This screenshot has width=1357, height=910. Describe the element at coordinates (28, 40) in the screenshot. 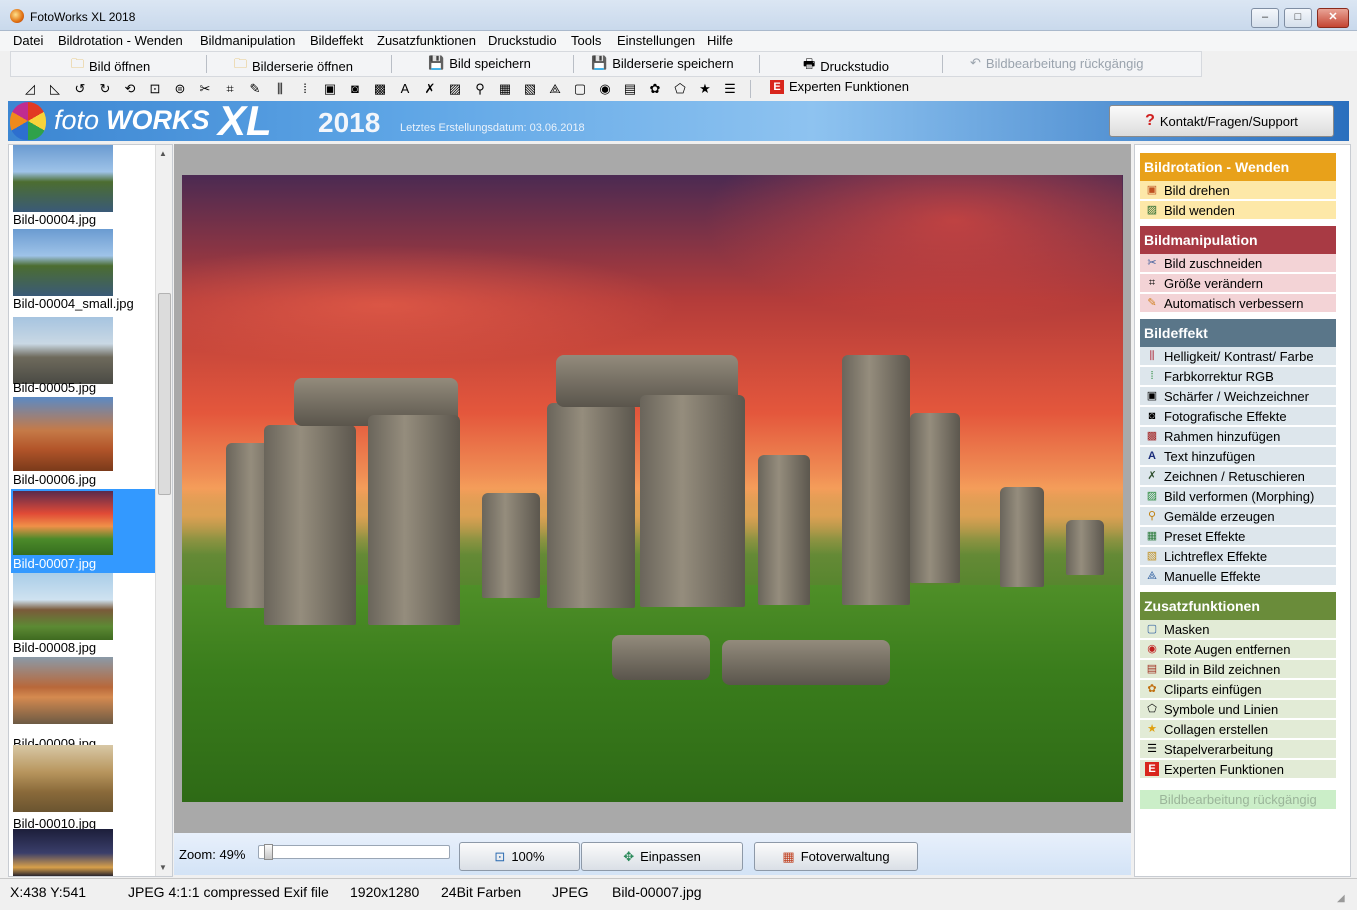

I see `menu-datei: Datei` at that location.